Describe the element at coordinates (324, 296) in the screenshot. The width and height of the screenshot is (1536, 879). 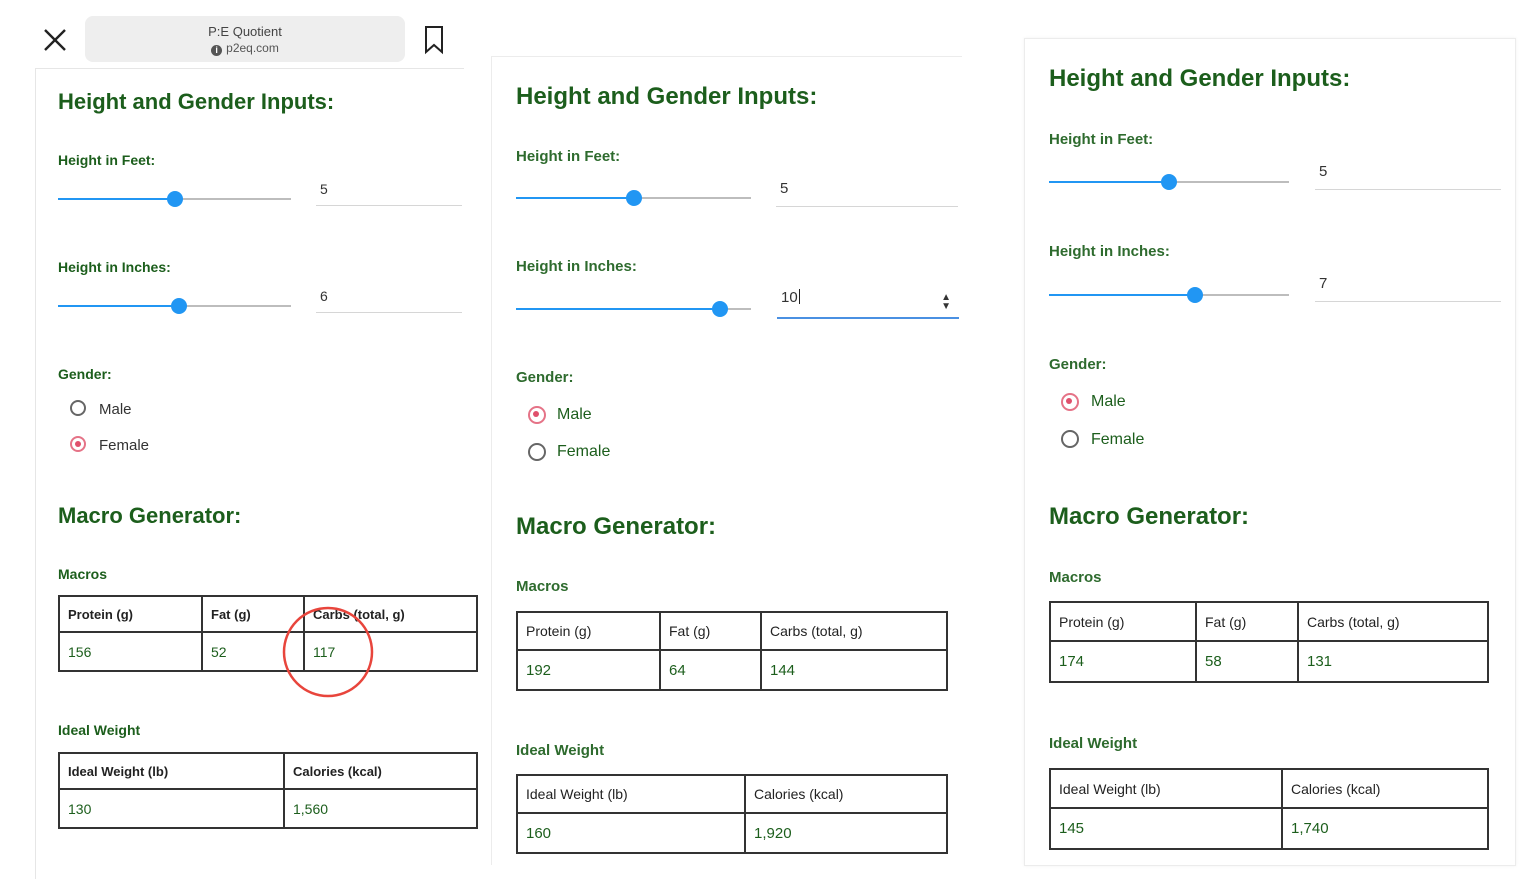
I see `height-inches-value: 6` at that location.